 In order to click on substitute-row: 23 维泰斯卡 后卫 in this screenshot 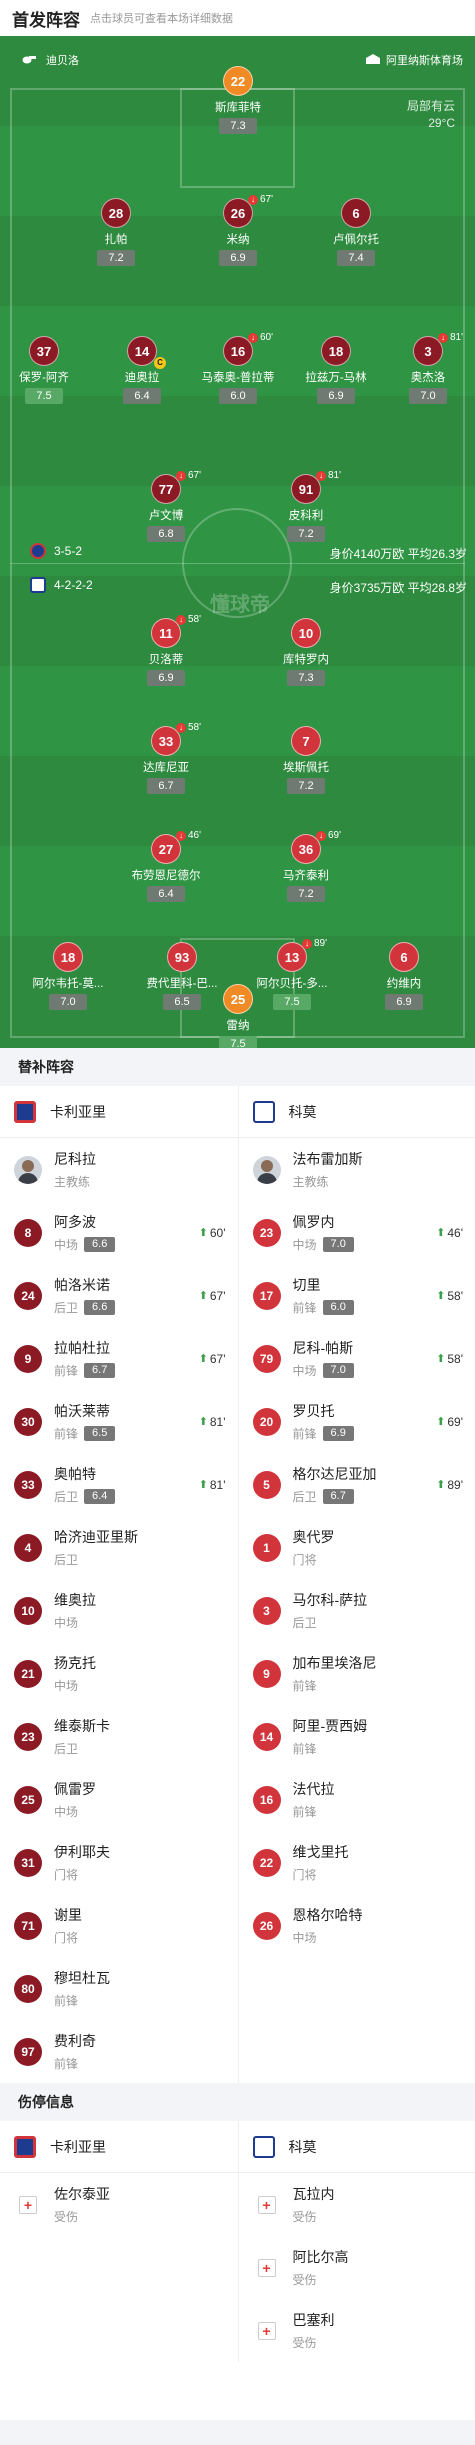, I will do `click(119, 1736)`.